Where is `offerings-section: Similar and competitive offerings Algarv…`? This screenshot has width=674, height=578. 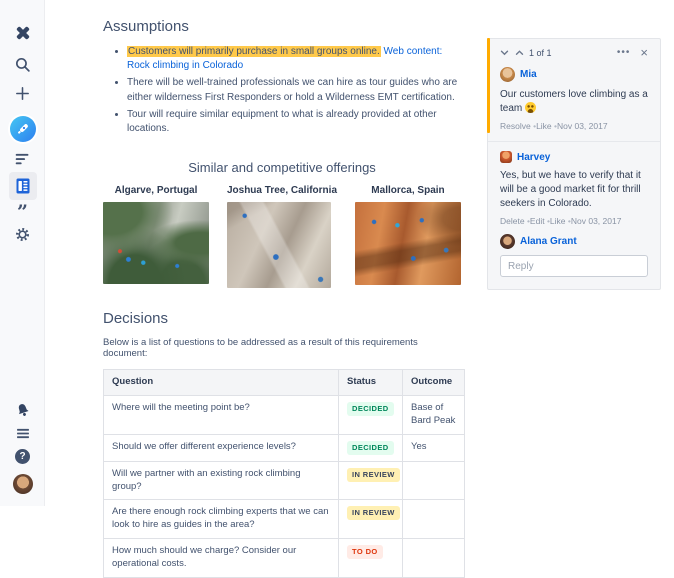 offerings-section: Similar and competitive offerings Algarv… is located at coordinates (282, 224).